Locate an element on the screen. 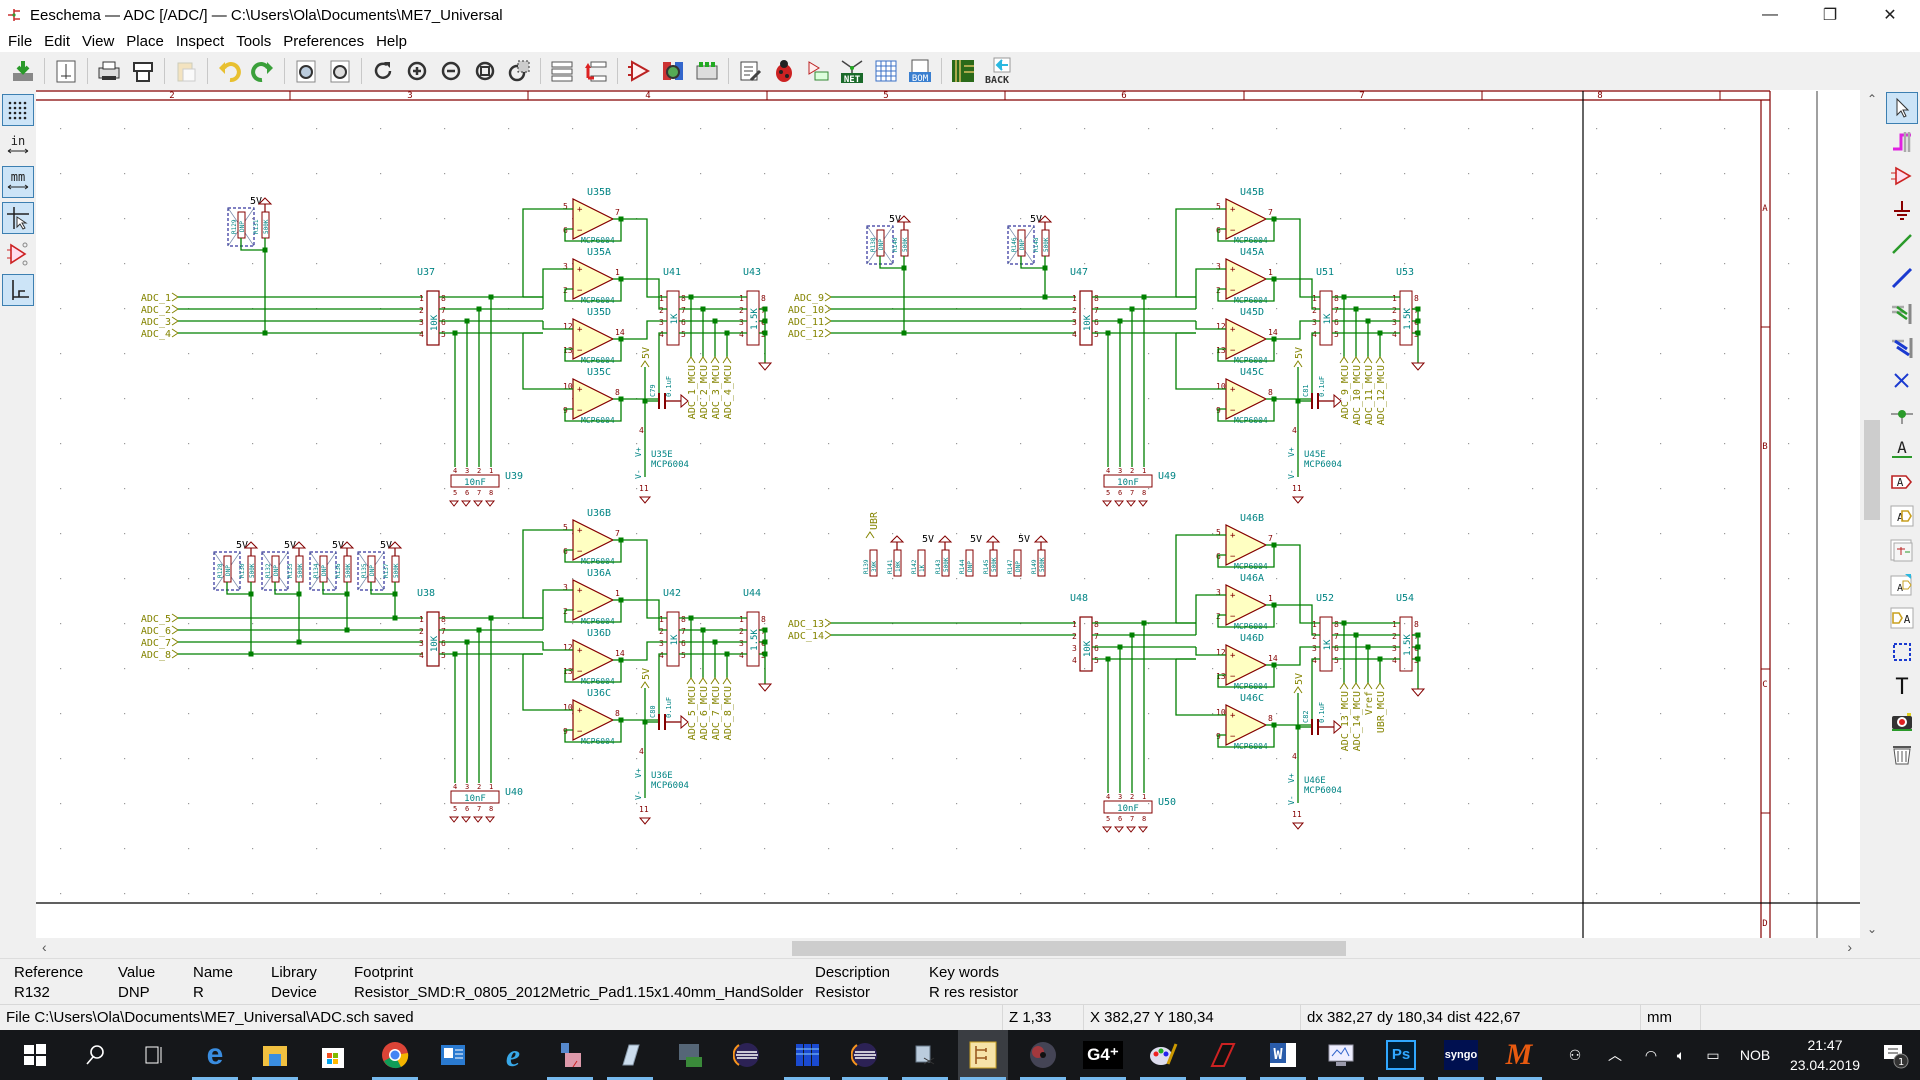 This screenshot has height=1080, width=1920. annotate-button is located at coordinates (750, 71).